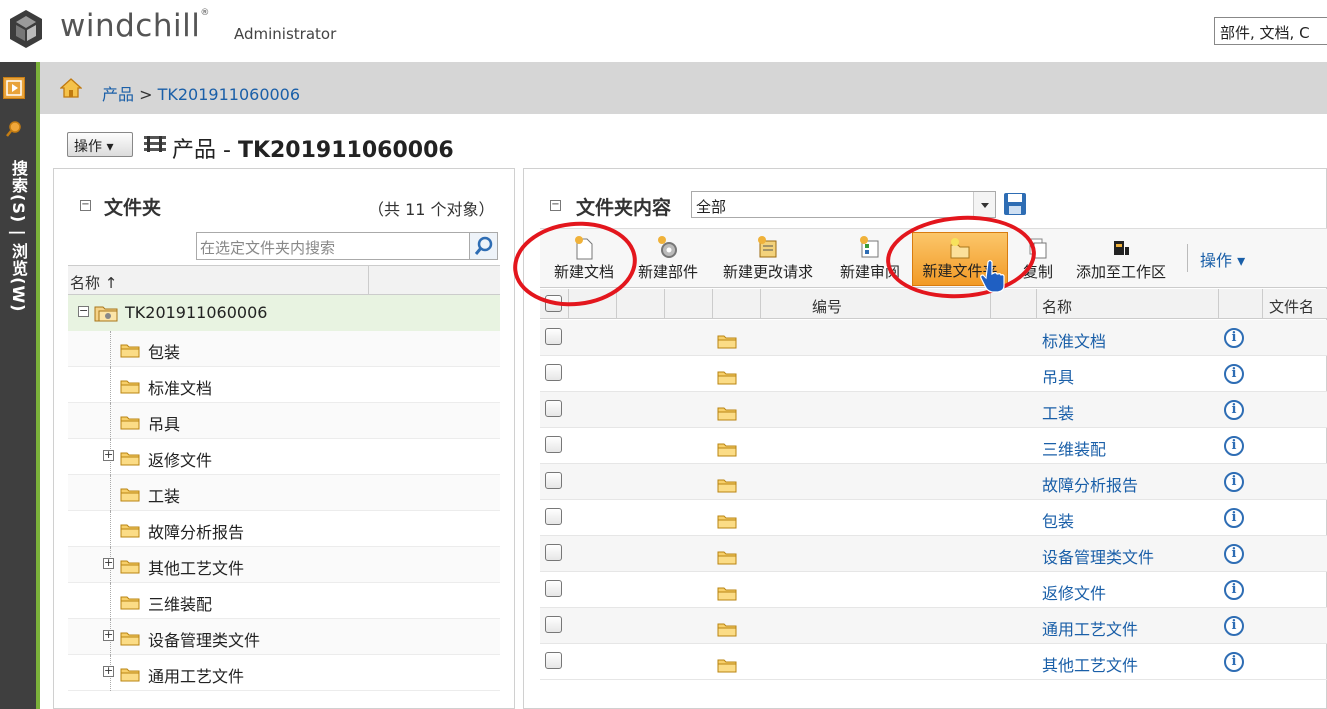 The height and width of the screenshot is (709, 1327). I want to click on row-name-link: 标准文档, so click(1074, 340).